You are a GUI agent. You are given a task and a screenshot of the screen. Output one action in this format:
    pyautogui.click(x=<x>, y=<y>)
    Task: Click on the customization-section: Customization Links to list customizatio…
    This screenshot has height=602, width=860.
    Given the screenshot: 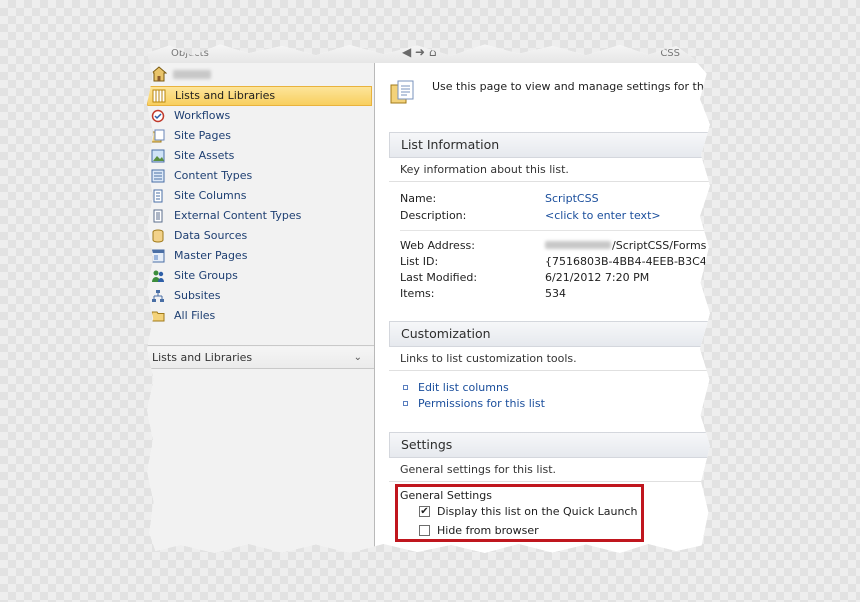 What is the action you would take?
    pyautogui.click(x=549, y=366)
    